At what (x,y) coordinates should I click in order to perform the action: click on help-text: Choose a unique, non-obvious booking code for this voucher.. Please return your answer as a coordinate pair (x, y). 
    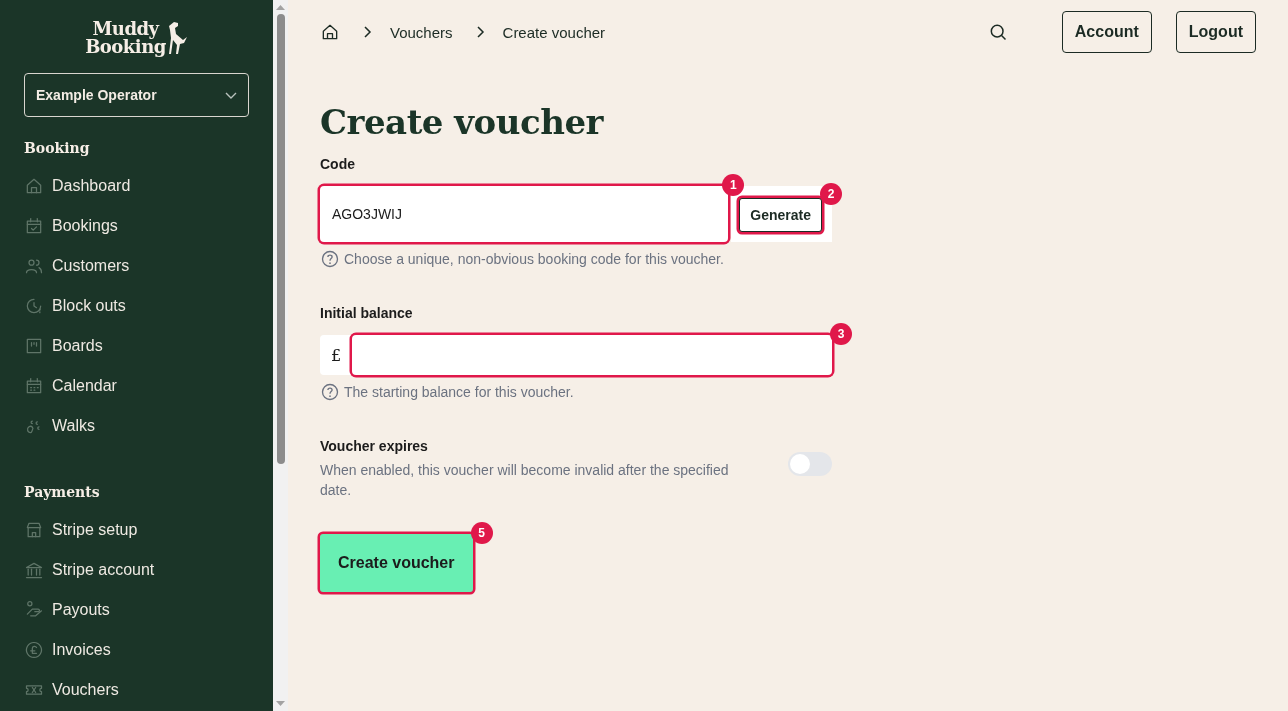
    Looking at the image, I should click on (534, 259).